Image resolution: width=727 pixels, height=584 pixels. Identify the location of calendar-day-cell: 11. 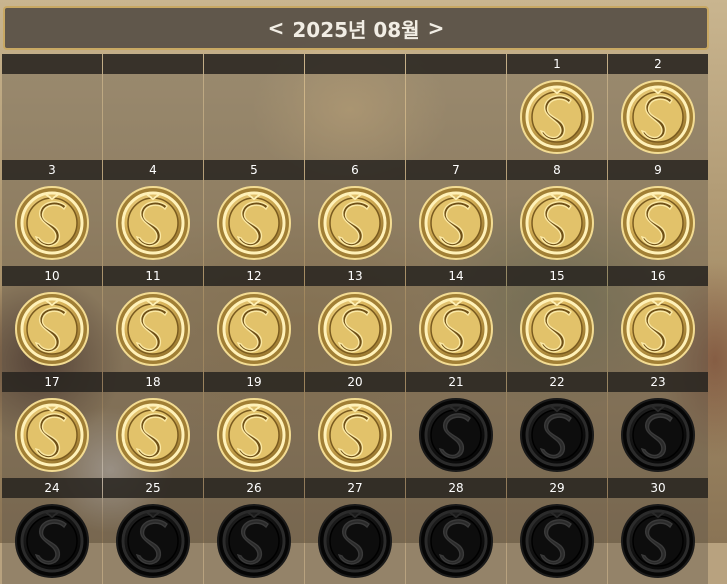
(153, 319).